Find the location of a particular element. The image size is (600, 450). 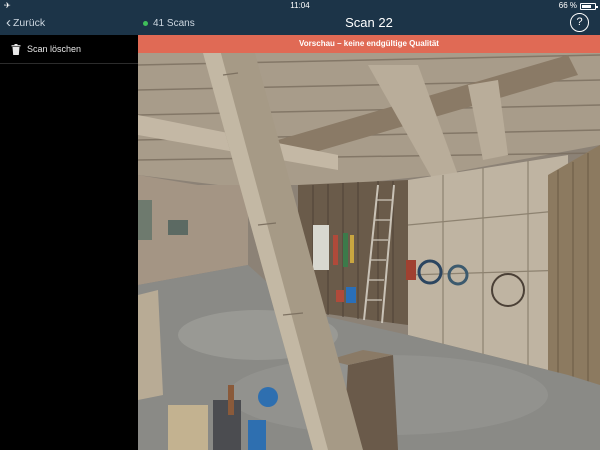

battery-percent: 66 % is located at coordinates (567, 5).